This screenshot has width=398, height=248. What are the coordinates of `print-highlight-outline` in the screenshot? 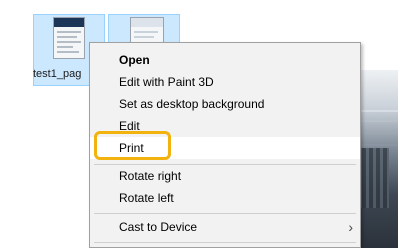 It's located at (132, 145).